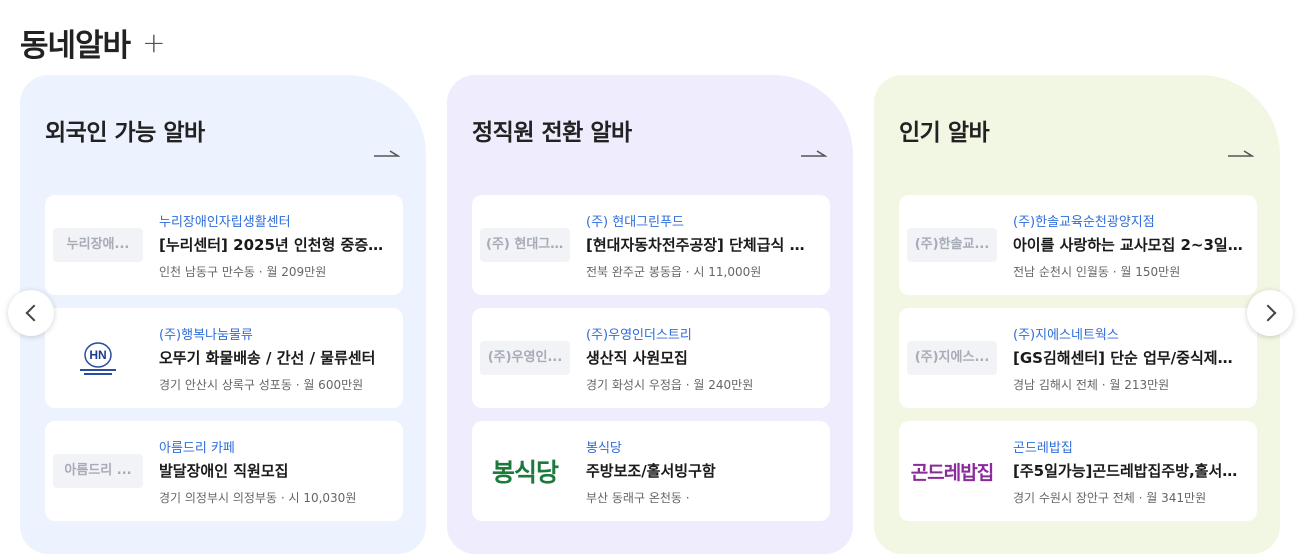  Describe the element at coordinates (1110, 498) in the screenshot. I see `job-meta: 경기 수원시 장안구 전체 · 월 341만원` at that location.